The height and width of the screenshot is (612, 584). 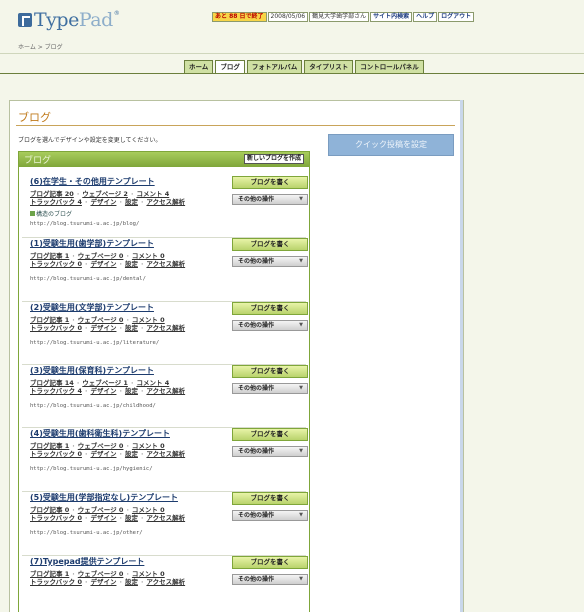 I want to click on user-name: 鶴見大学歯学部さん, so click(x=339, y=17).